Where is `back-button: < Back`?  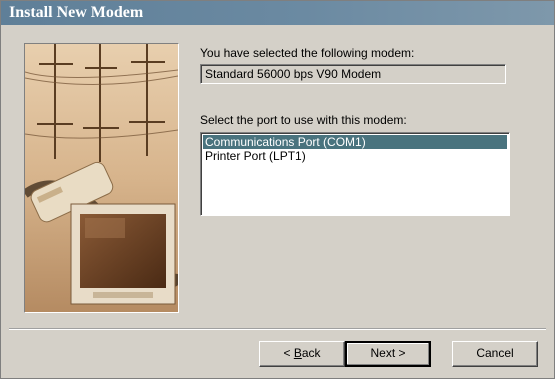
back-button: < Back is located at coordinates (302, 354).